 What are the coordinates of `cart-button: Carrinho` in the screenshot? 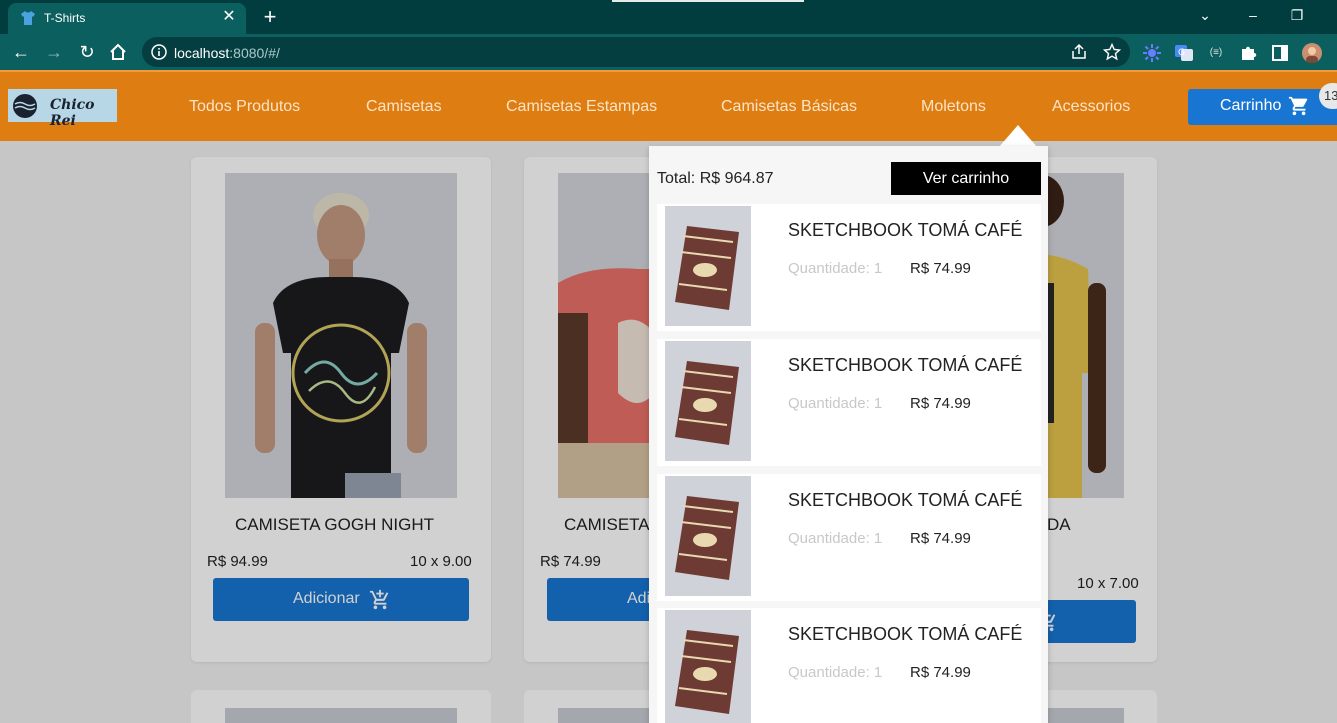 It's located at (1262, 107).